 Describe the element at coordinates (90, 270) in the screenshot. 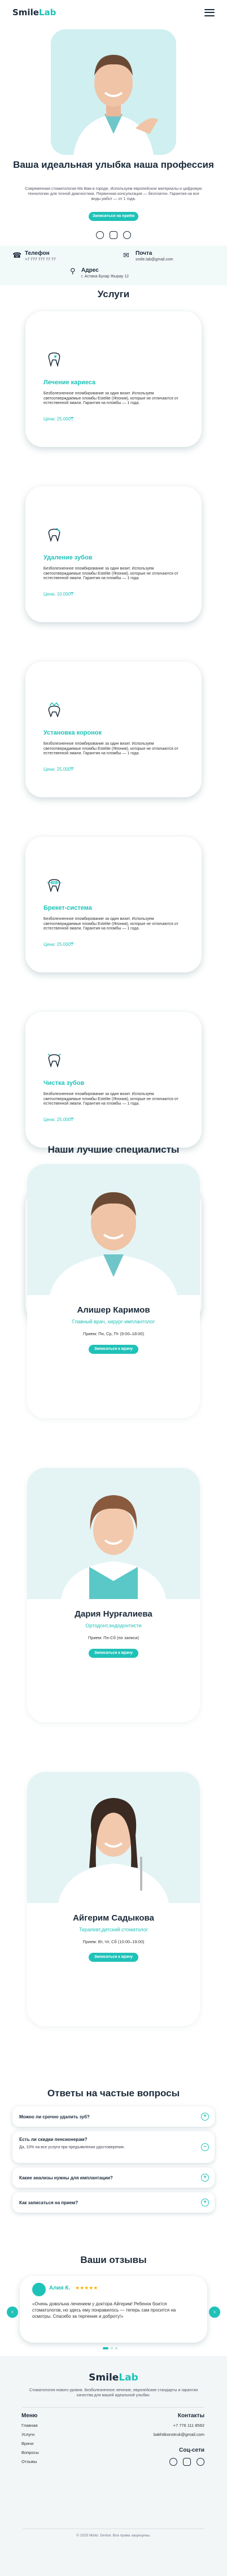

I see `address-label: Адрес` at that location.